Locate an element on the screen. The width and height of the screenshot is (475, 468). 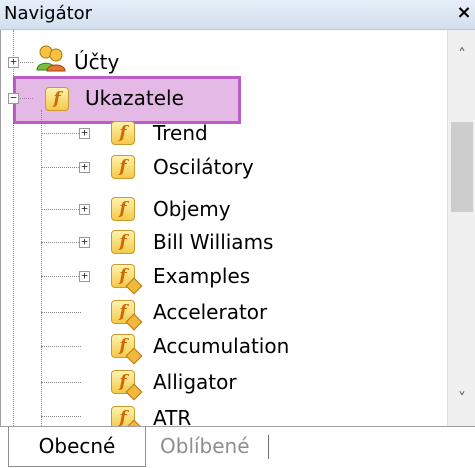
tab-favorites: Oblíbené is located at coordinates (205, 447).